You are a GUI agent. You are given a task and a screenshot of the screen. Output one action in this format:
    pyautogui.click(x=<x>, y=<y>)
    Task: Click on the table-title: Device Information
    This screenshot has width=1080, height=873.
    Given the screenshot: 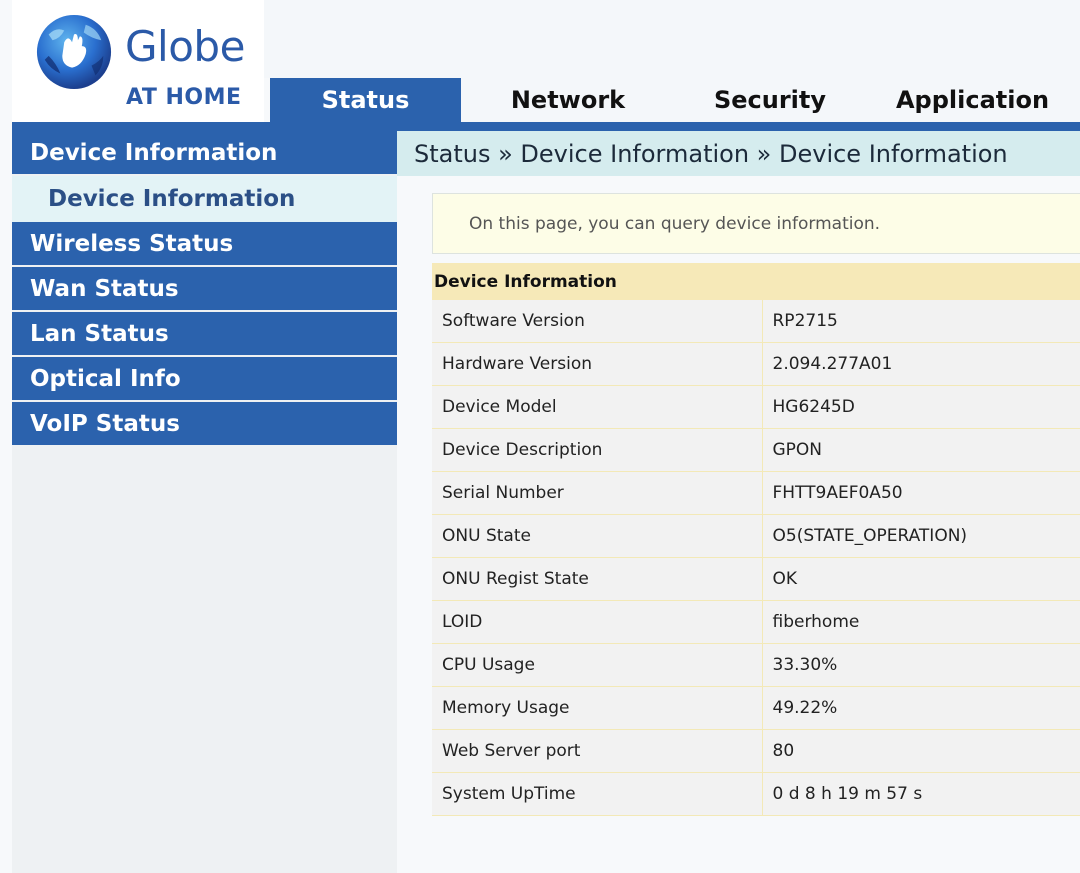 What is the action you would take?
    pyautogui.click(x=756, y=281)
    